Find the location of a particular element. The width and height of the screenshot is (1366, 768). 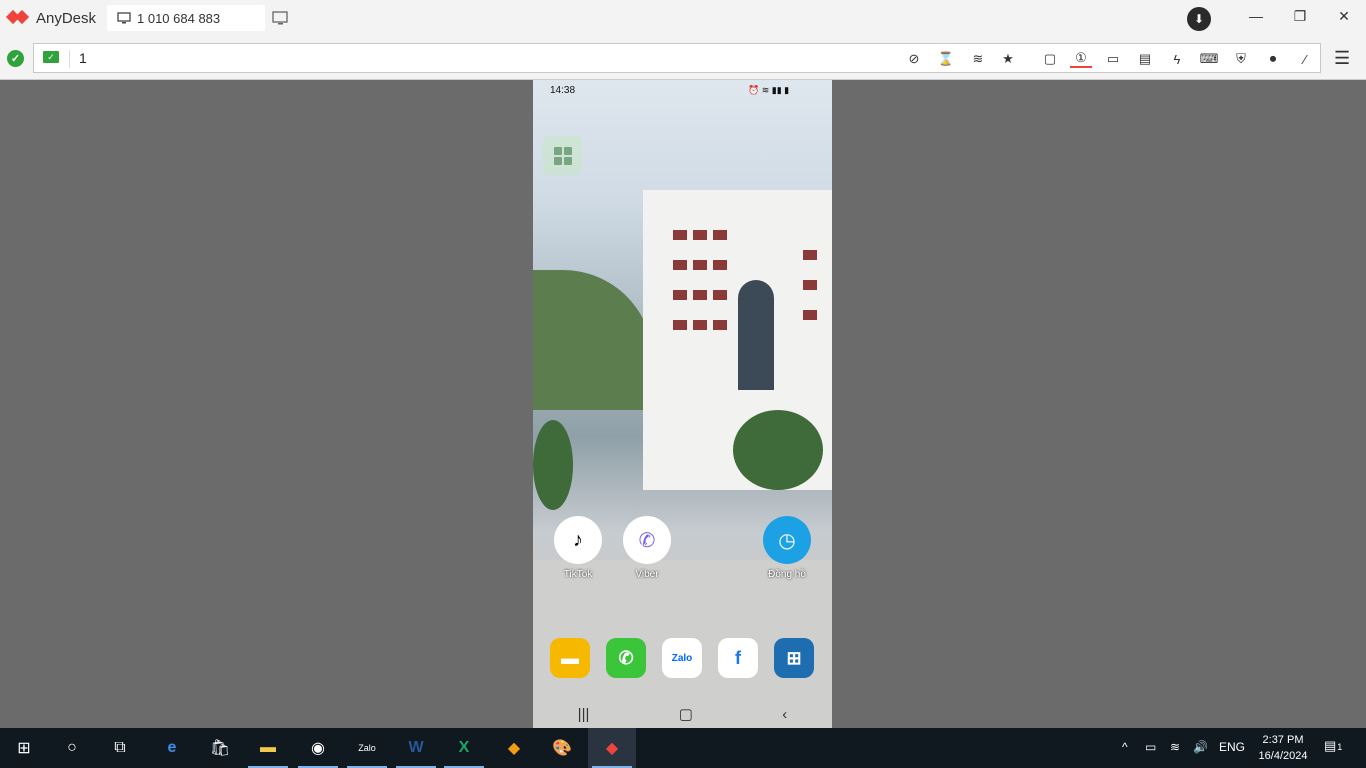

chrome-icon: ◉ is located at coordinates (318, 748).